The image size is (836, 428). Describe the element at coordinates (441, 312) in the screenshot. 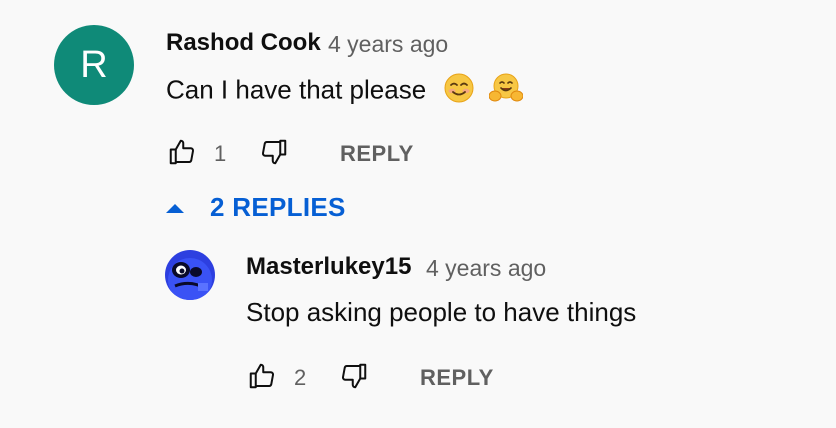

I see `reply-text: Stop asking people to have things` at that location.